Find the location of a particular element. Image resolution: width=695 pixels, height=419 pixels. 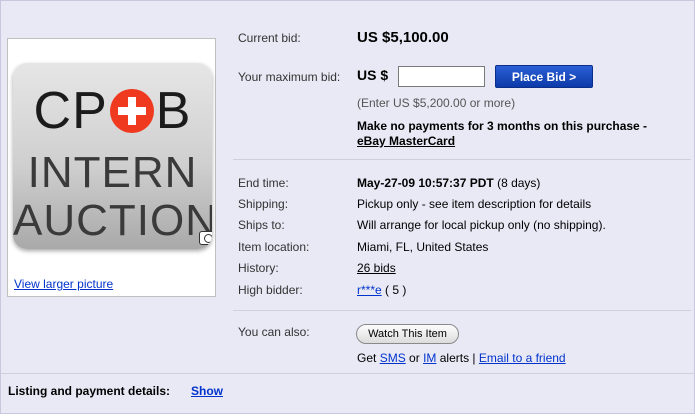

history-label: History: is located at coordinates (258, 268).